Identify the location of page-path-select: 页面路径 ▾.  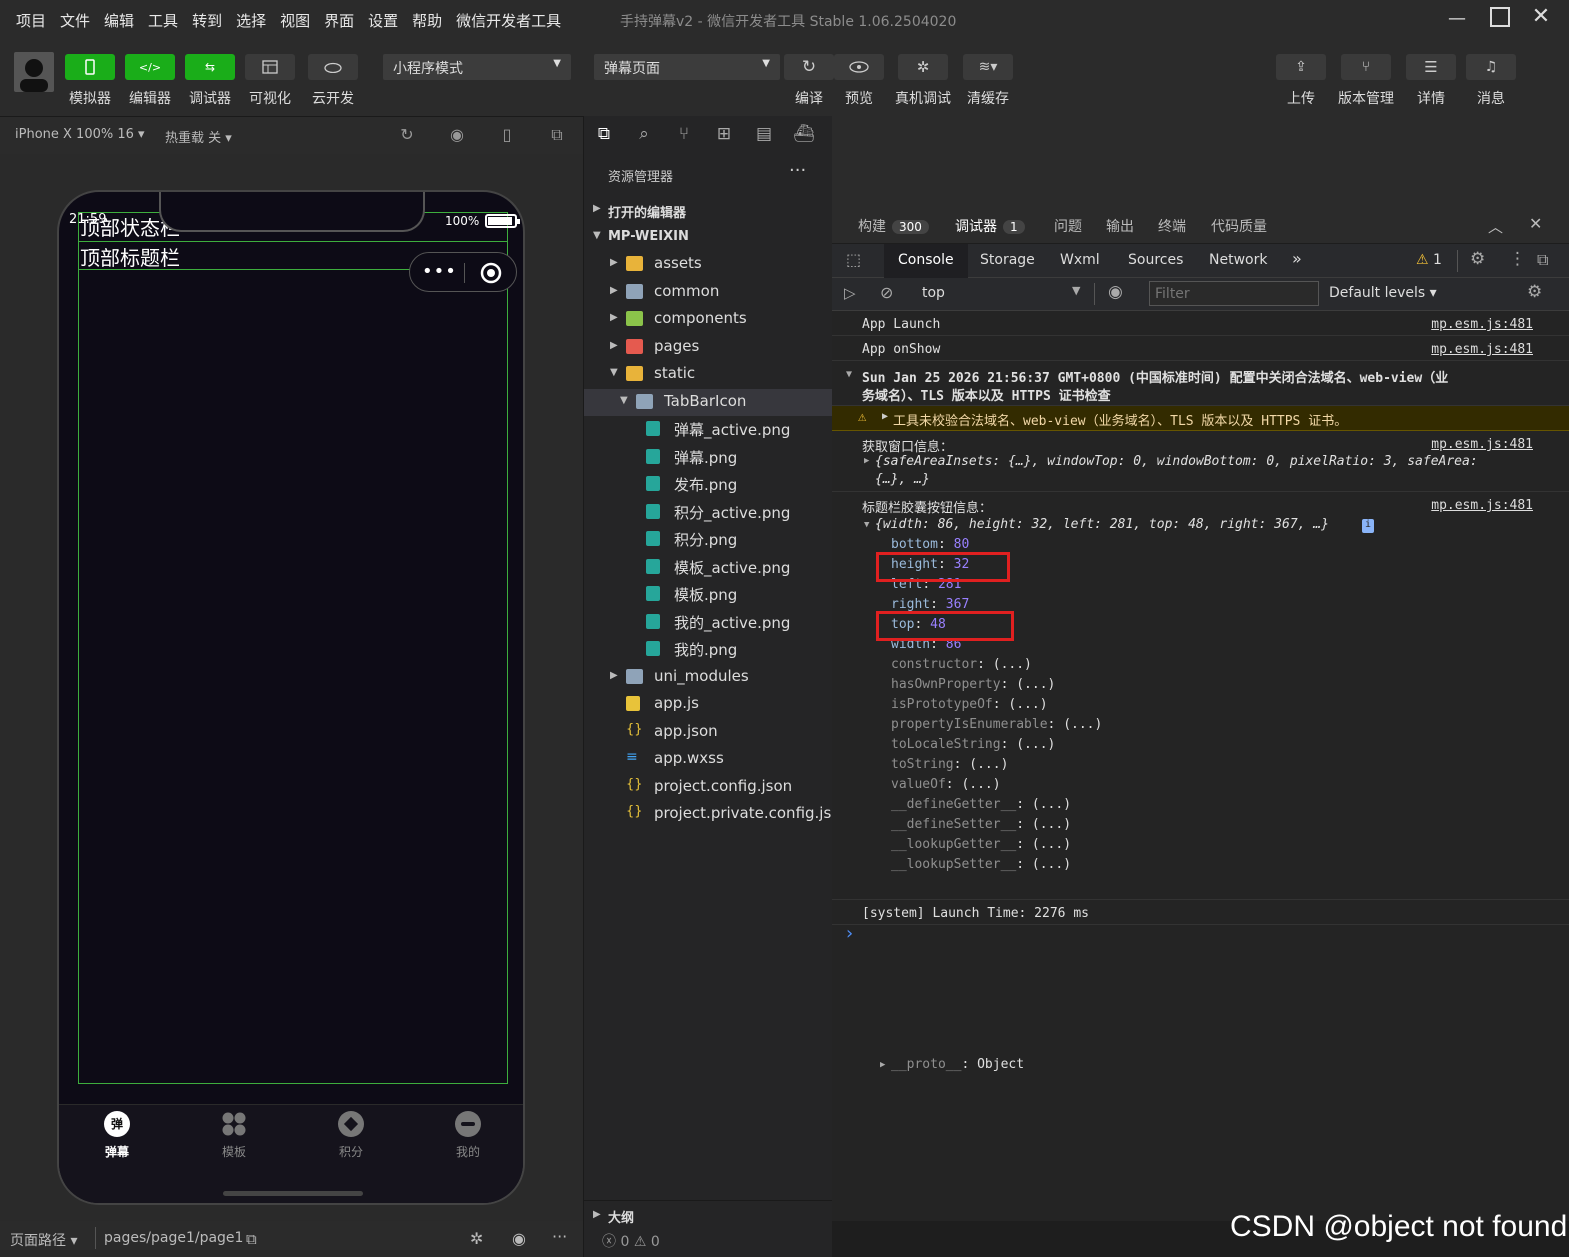
(43, 1240).